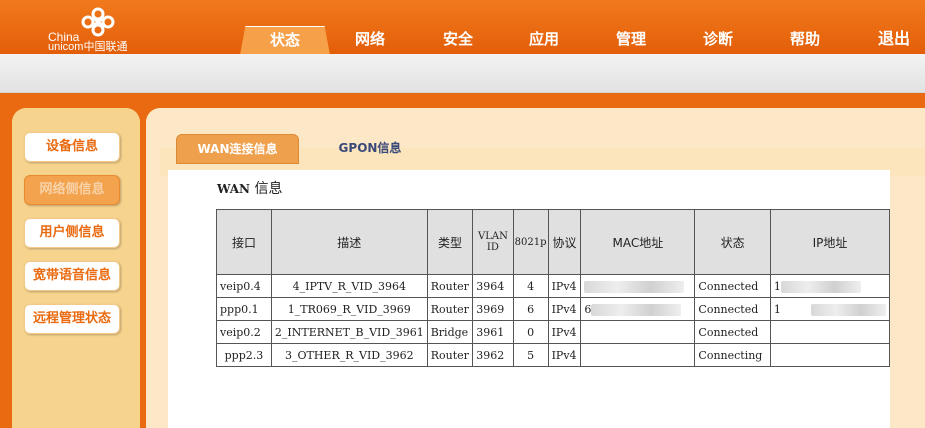 Image resolution: width=925 pixels, height=428 pixels. Describe the element at coordinates (493, 286) in the screenshot. I see `cell-vlan: 3964` at that location.